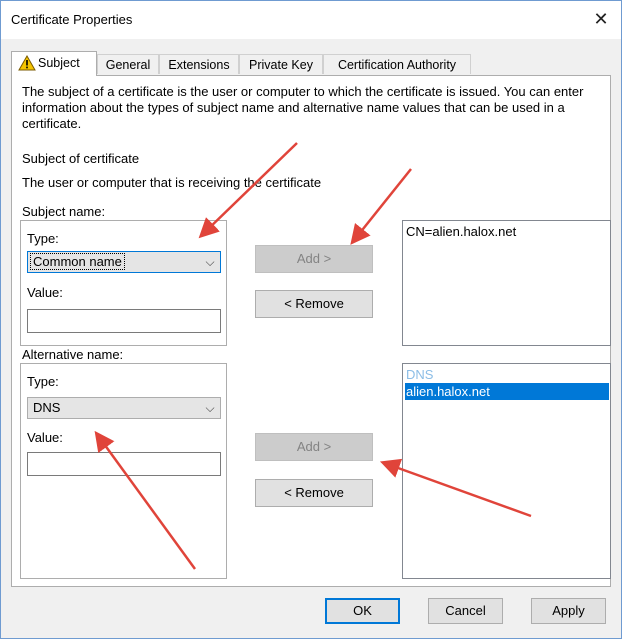 Image resolution: width=622 pixels, height=639 pixels. Describe the element at coordinates (568, 611) in the screenshot. I see `apply-button: Apply` at that location.